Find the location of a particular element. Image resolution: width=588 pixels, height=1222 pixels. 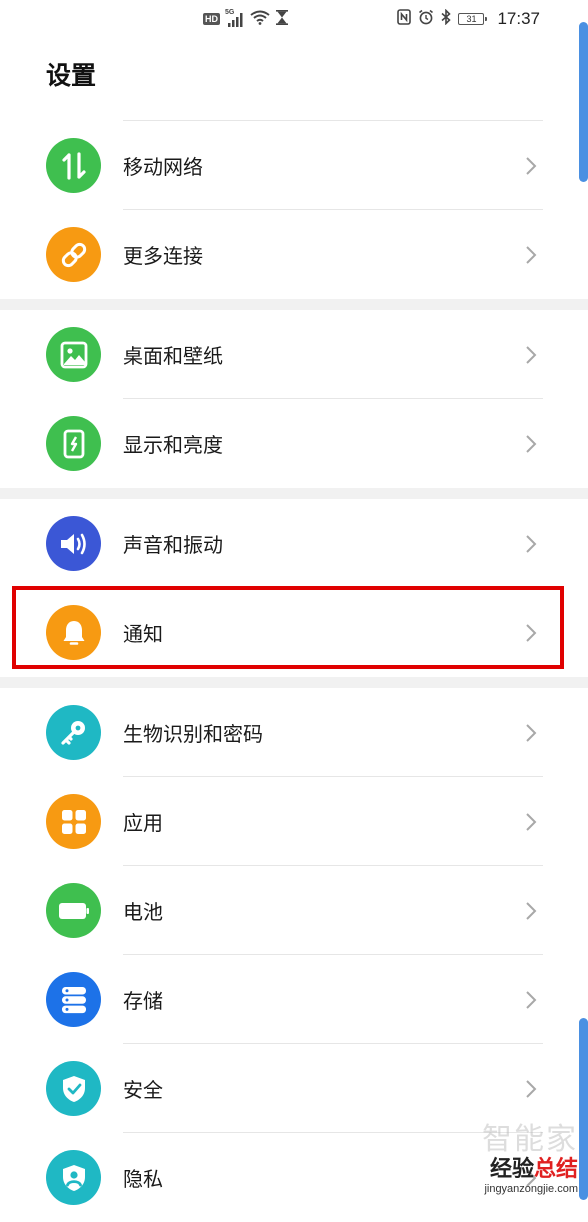

sound-icon is located at coordinates (73, 543).